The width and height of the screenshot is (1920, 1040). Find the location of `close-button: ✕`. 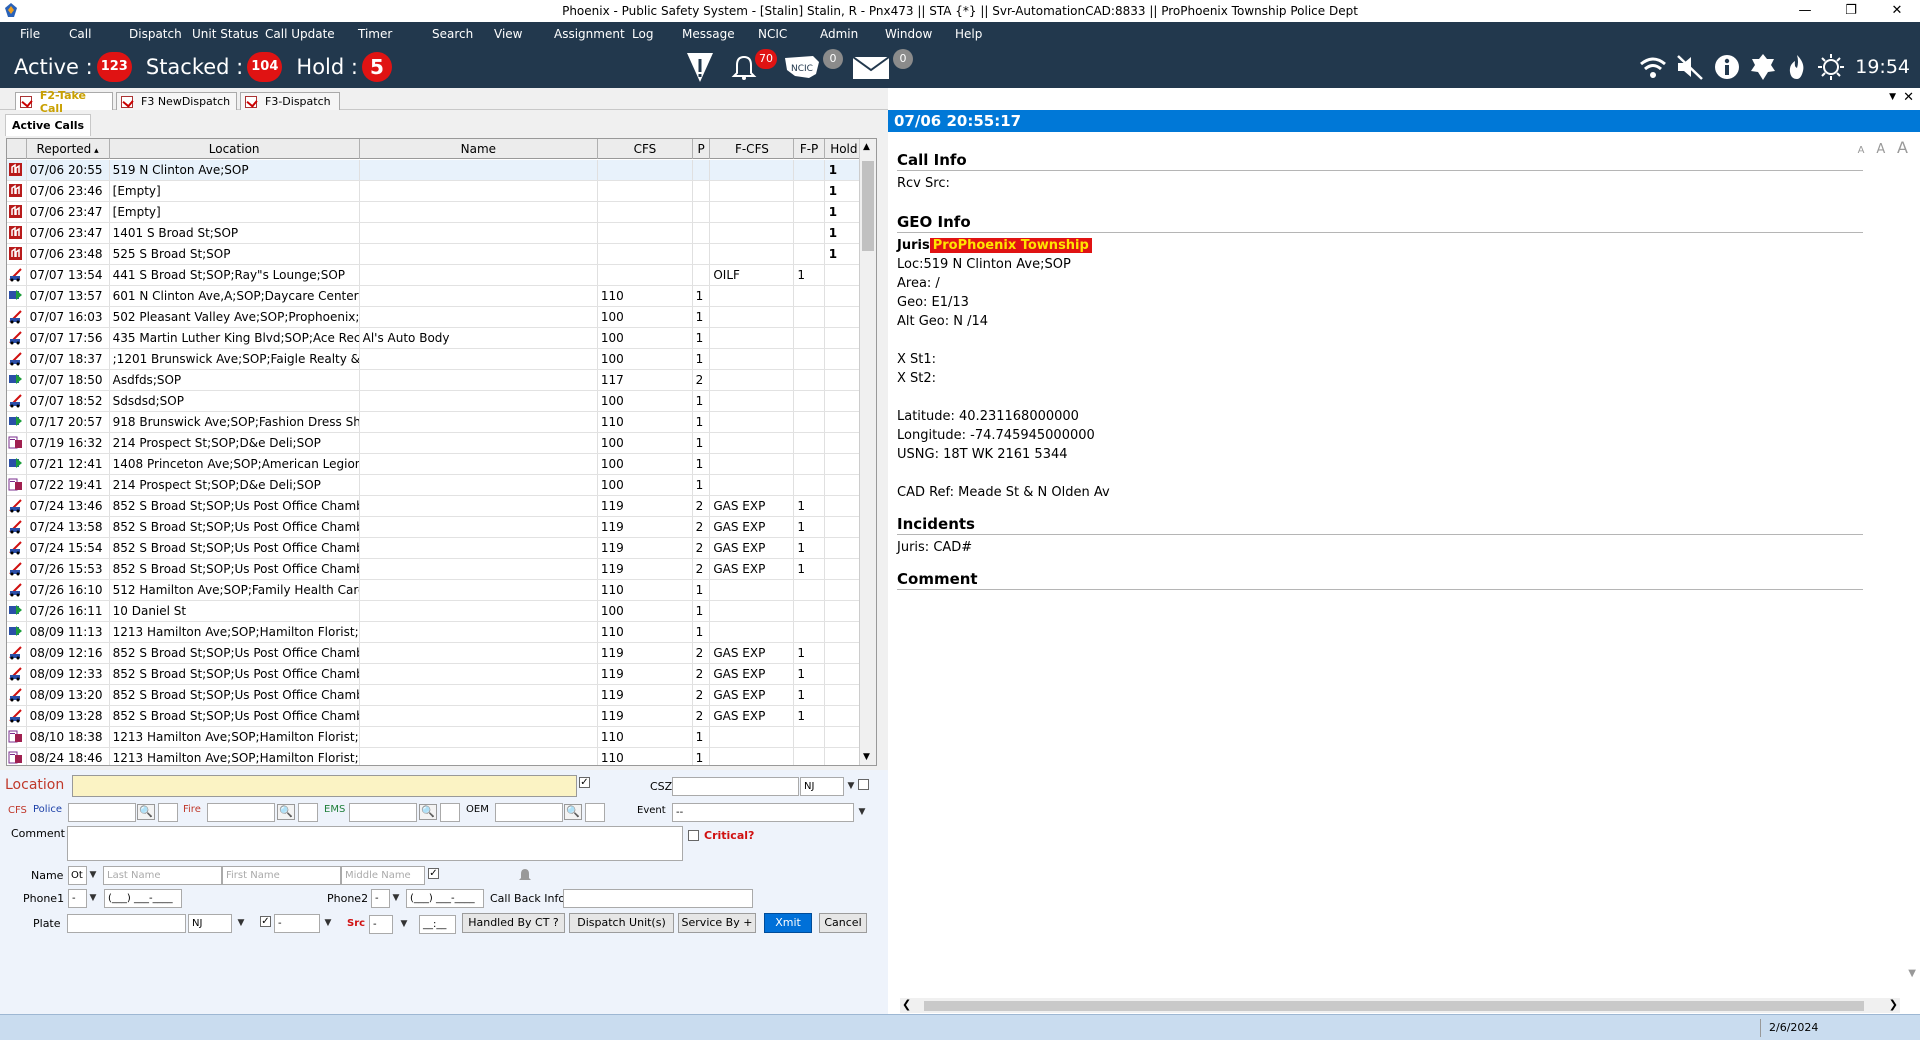

close-button: ✕ is located at coordinates (1897, 11).